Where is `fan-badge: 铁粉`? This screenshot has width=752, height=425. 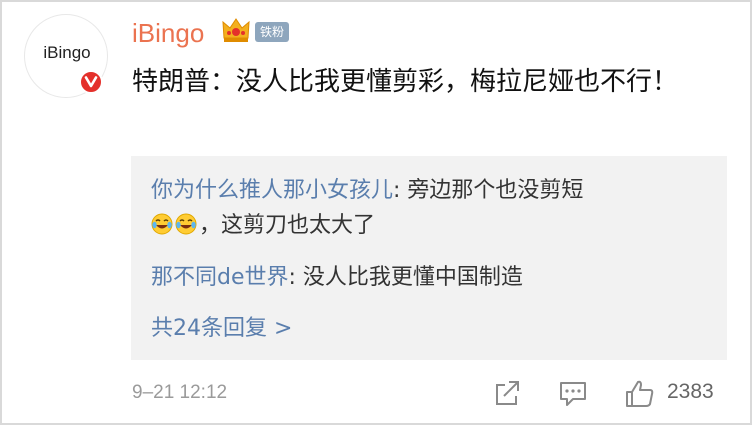
fan-badge: 铁粉 is located at coordinates (272, 32).